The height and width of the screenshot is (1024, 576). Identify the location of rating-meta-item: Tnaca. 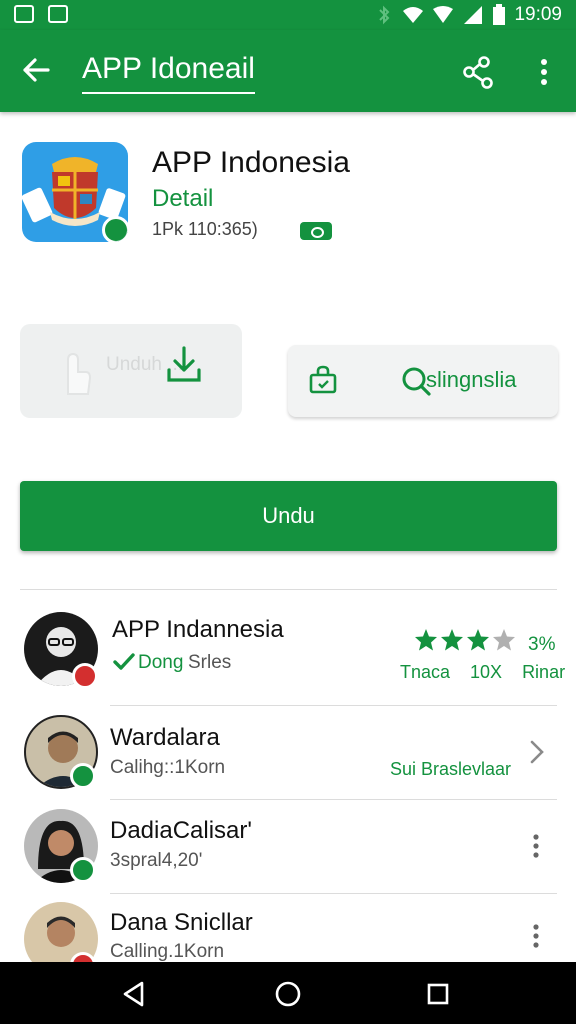
(425, 672).